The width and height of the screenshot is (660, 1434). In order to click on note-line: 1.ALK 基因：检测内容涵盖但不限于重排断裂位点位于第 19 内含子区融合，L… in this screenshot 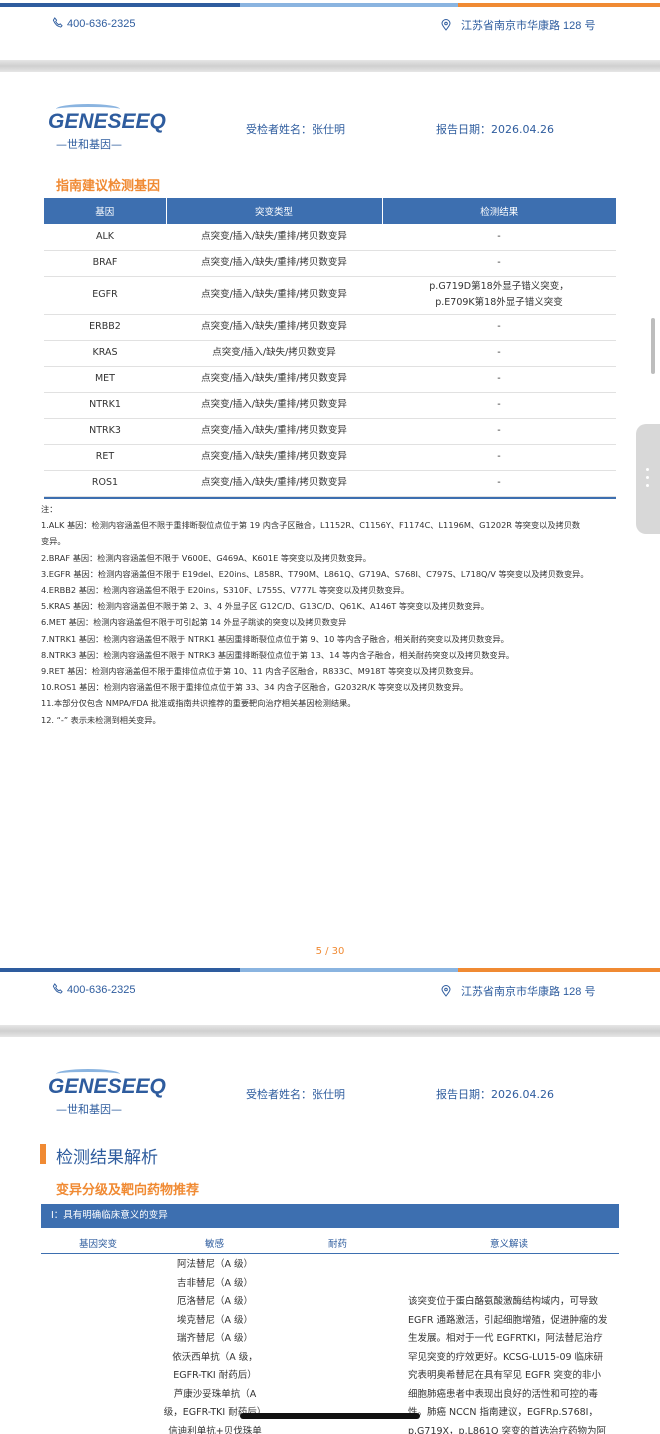, I will do `click(311, 525)`.